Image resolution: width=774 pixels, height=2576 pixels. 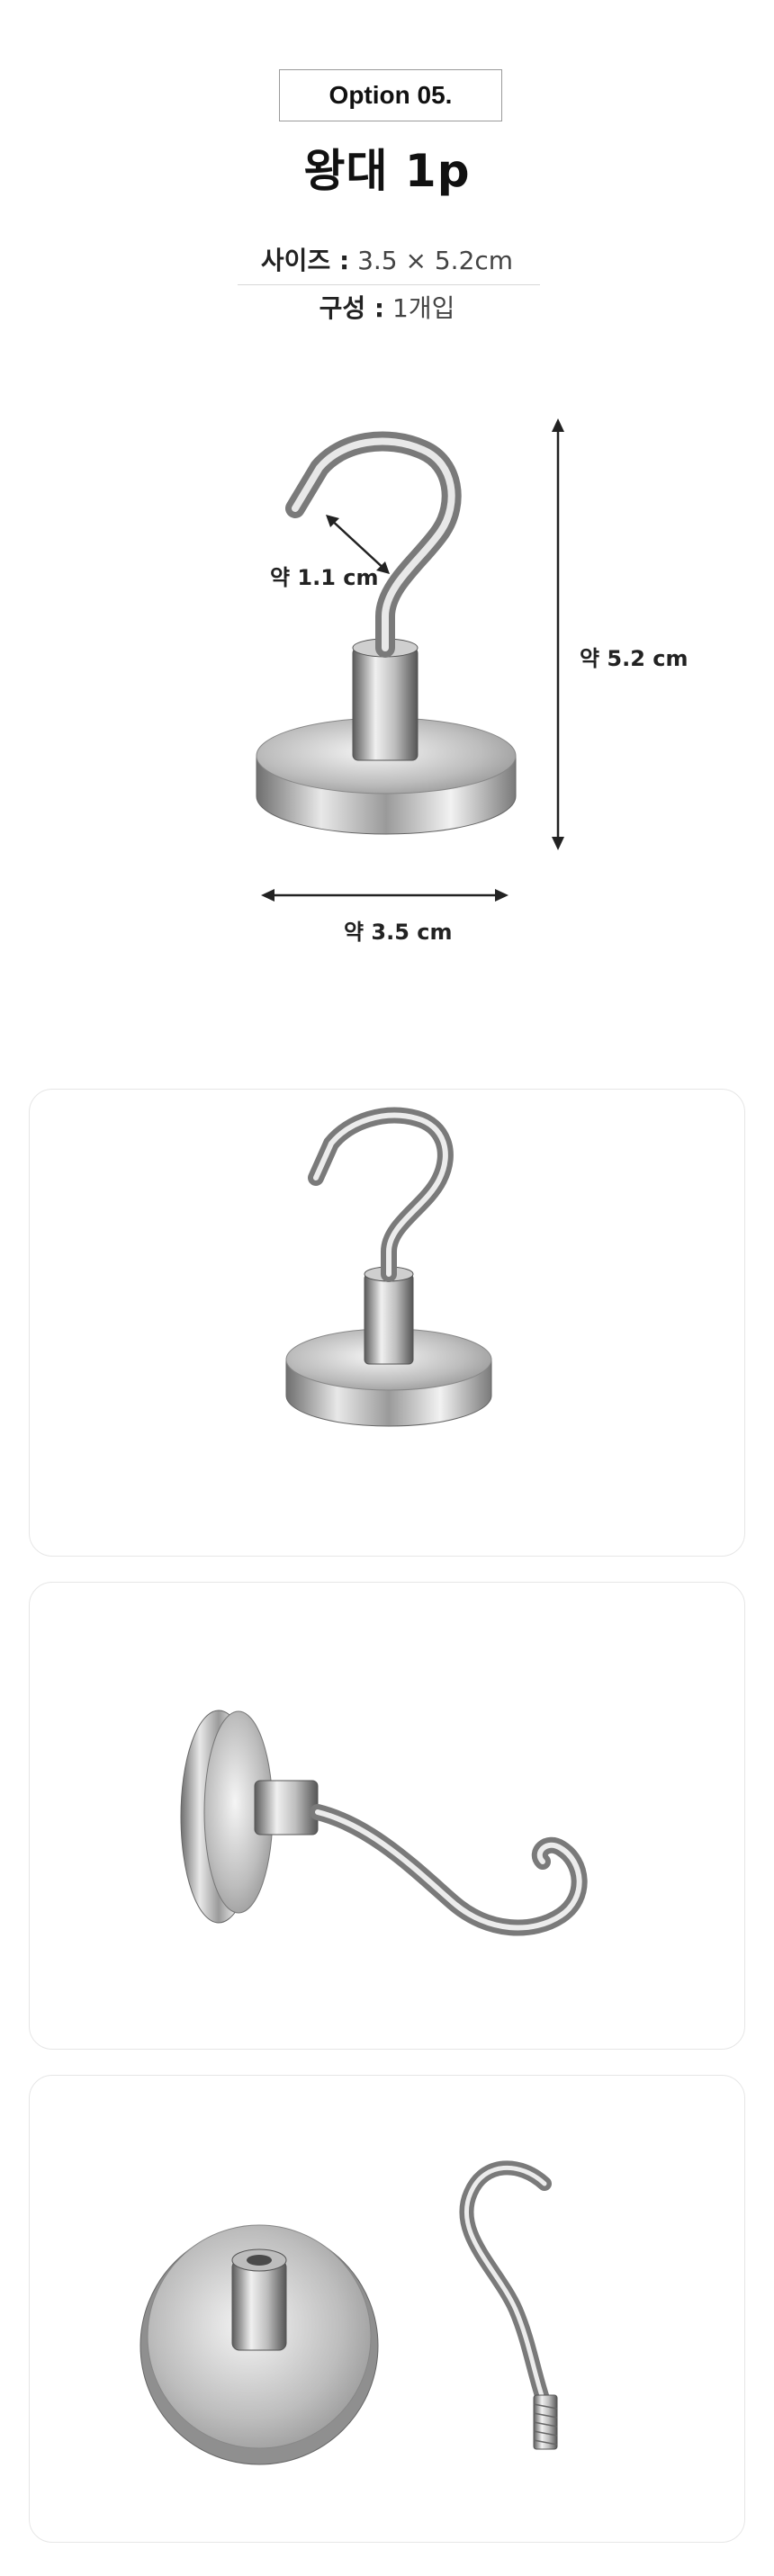 What do you see at coordinates (384, 1823) in the screenshot?
I see `magnet-hook-side-photo` at bounding box center [384, 1823].